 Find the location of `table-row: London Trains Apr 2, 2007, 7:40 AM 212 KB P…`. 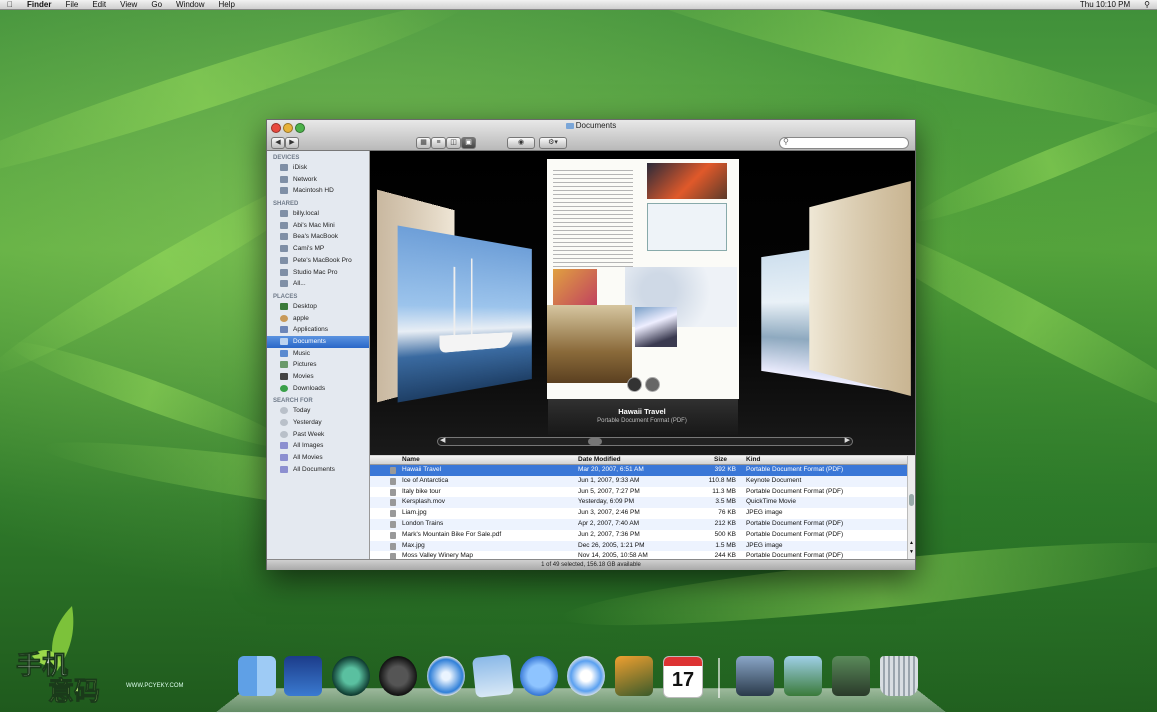

table-row: London Trains Apr 2, 2007, 7:40 AM 212 KB P… is located at coordinates (638, 524).